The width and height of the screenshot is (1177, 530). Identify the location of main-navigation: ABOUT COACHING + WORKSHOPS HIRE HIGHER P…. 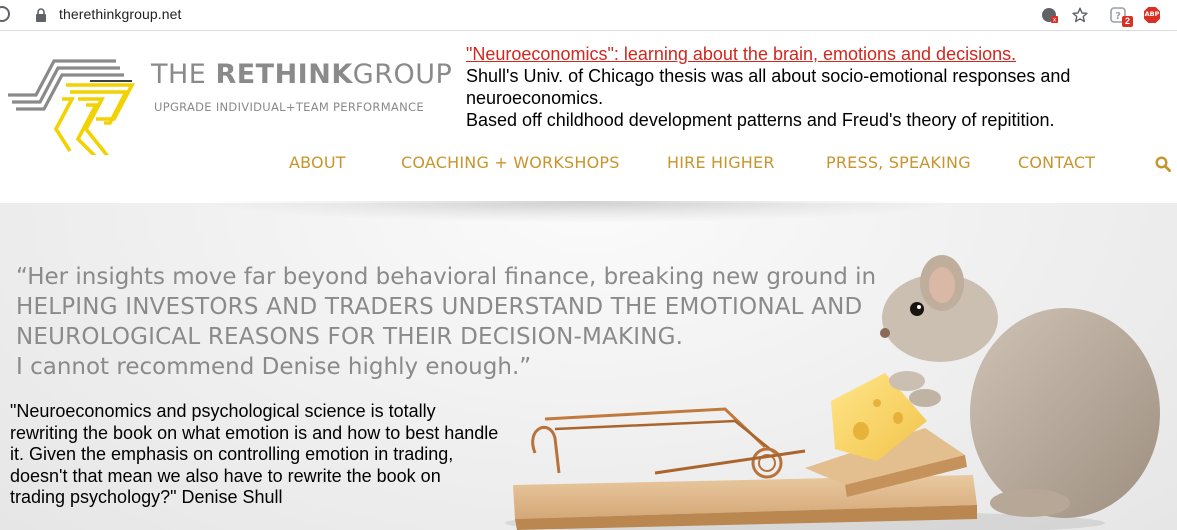
(588, 165).